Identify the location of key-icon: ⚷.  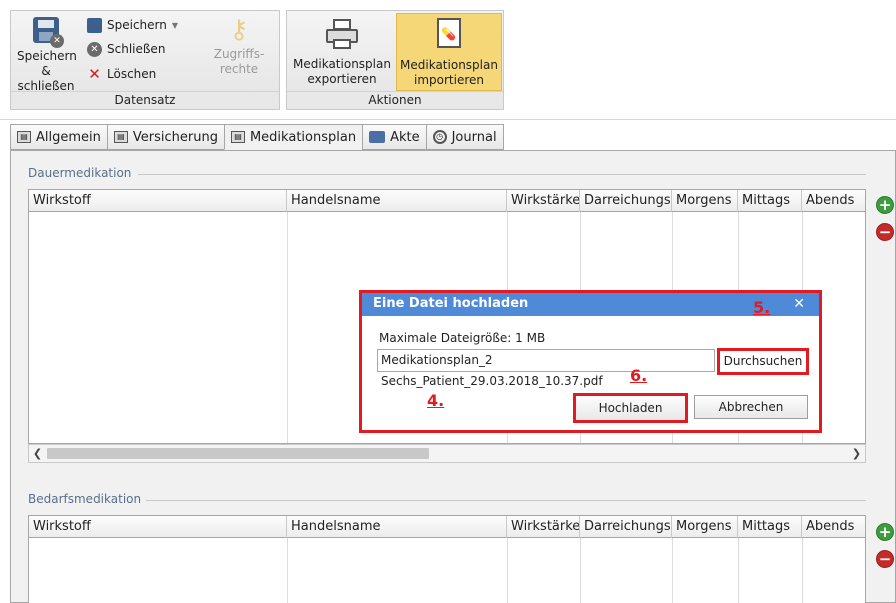
(239, 30).